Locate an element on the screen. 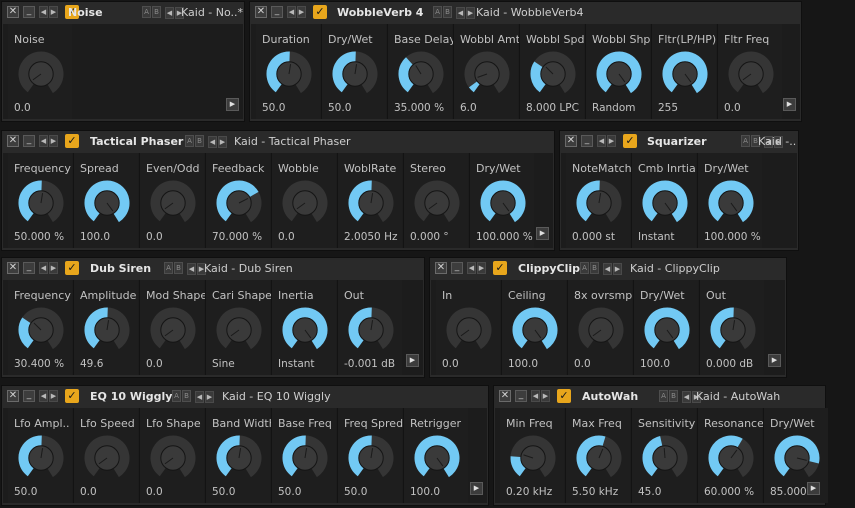  param-value: 0.20 kHz is located at coordinates (529, 492).